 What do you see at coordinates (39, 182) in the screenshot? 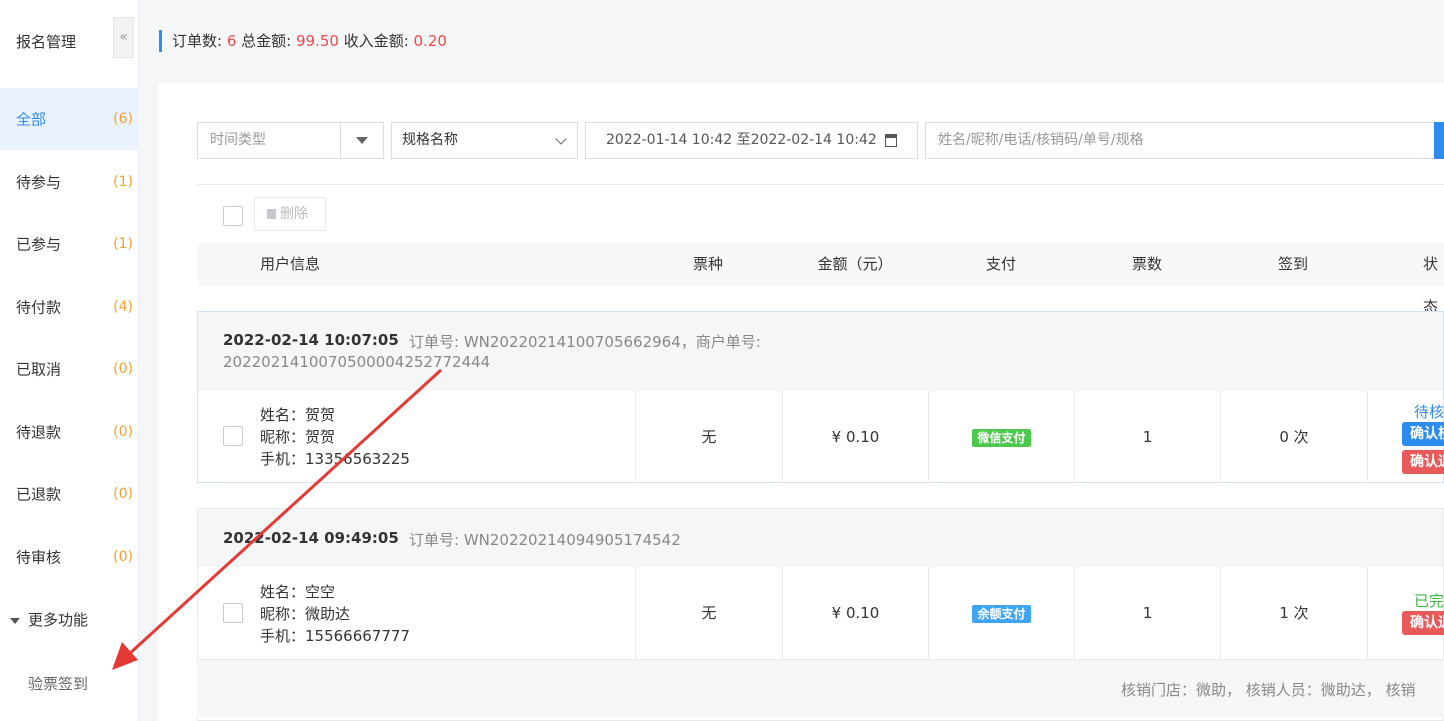
I see `sidebar-item-label: 待参与` at bounding box center [39, 182].